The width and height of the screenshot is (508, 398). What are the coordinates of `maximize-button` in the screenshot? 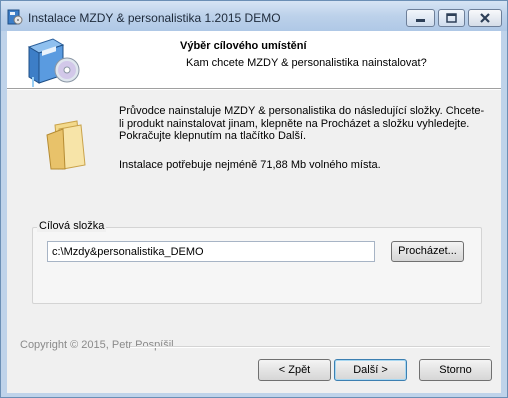 It's located at (451, 18).